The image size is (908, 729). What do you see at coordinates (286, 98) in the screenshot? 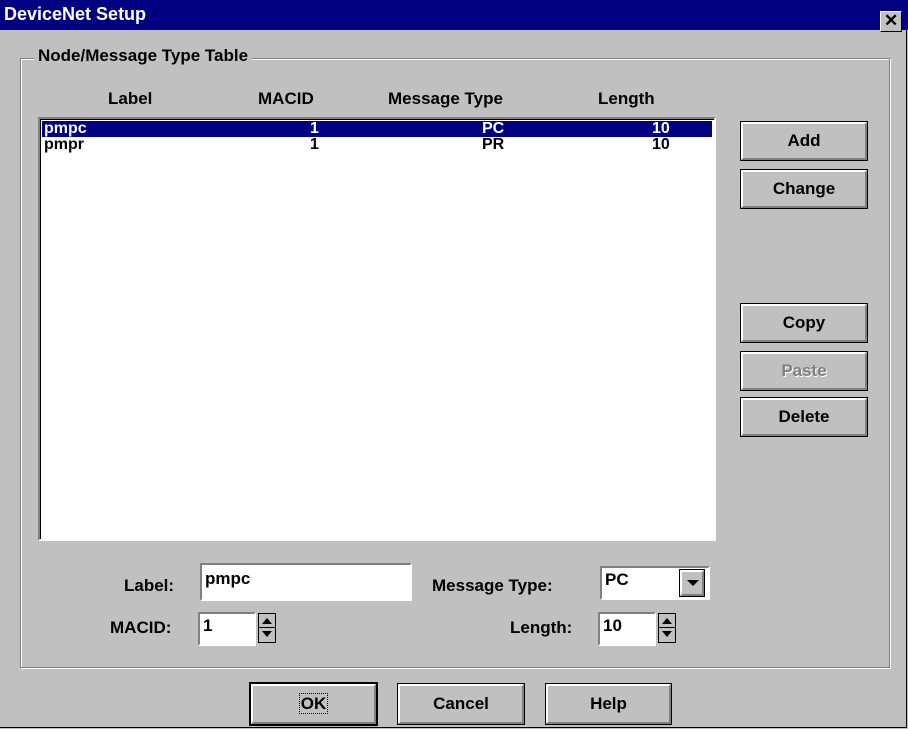
I see `column-header-macid: MACID` at bounding box center [286, 98].